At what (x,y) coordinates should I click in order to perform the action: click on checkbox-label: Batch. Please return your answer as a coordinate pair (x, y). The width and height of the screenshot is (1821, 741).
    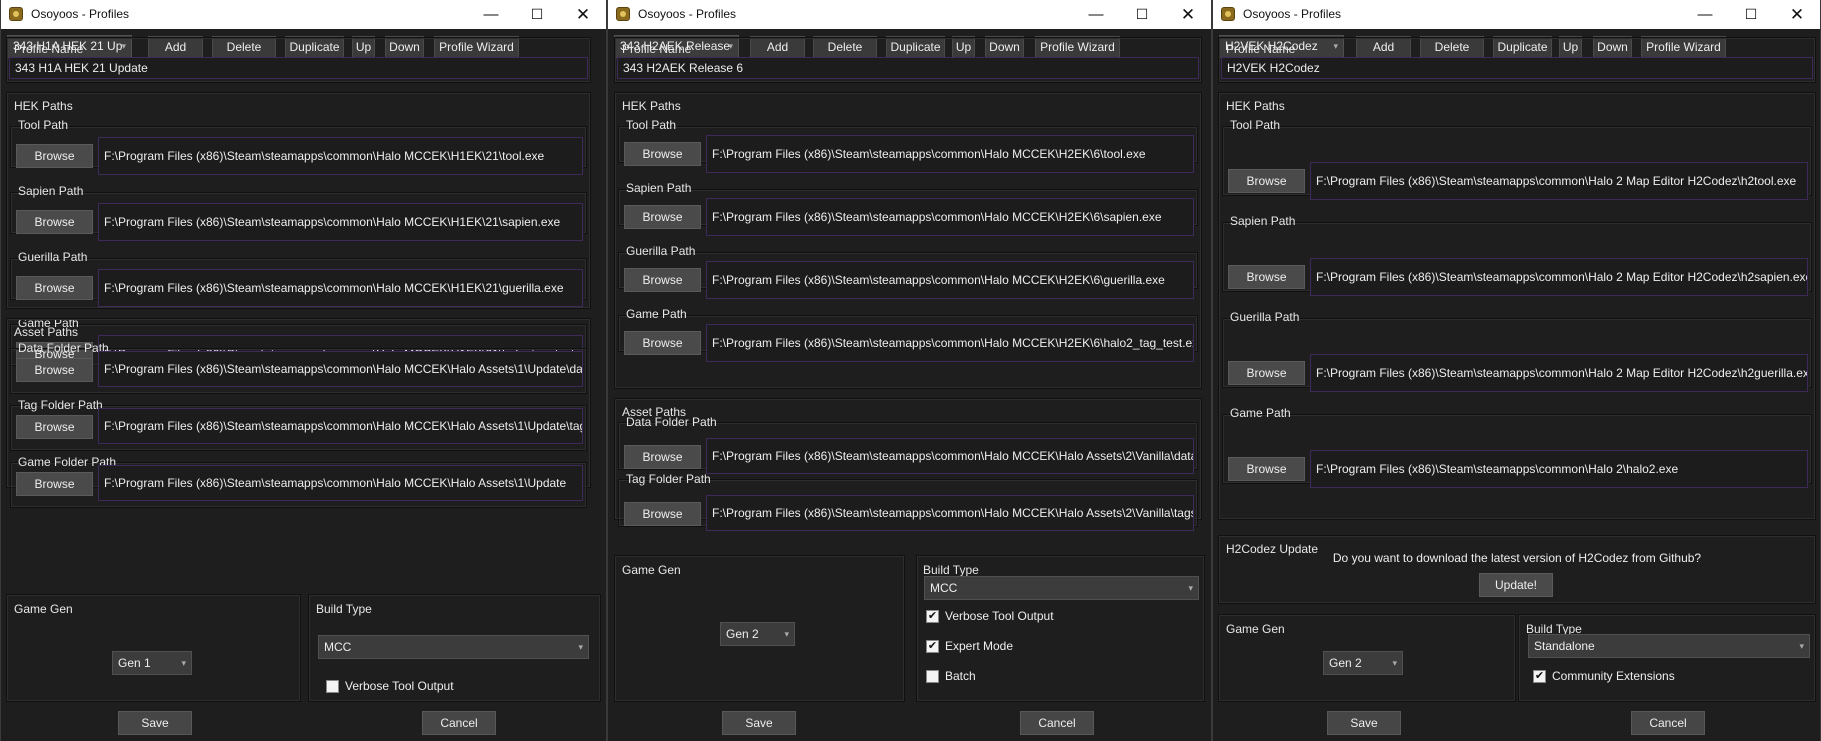
    Looking at the image, I should click on (960, 676).